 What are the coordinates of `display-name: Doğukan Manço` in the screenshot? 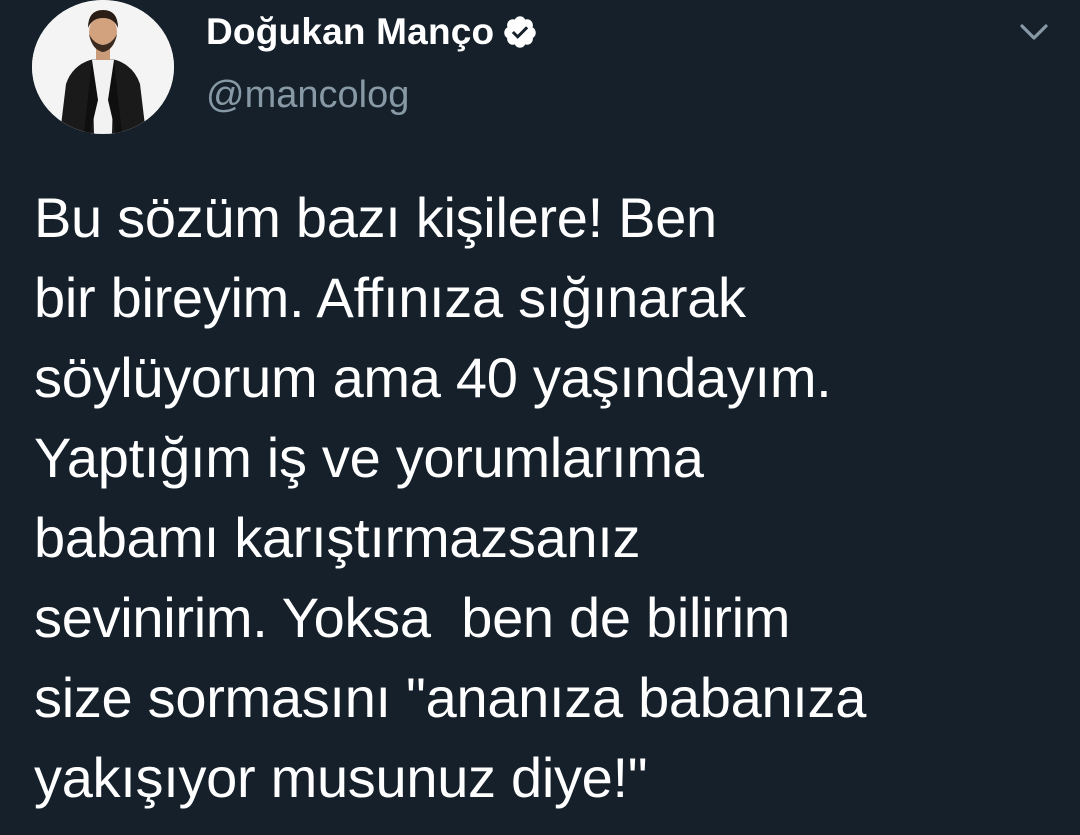 It's located at (350, 32).